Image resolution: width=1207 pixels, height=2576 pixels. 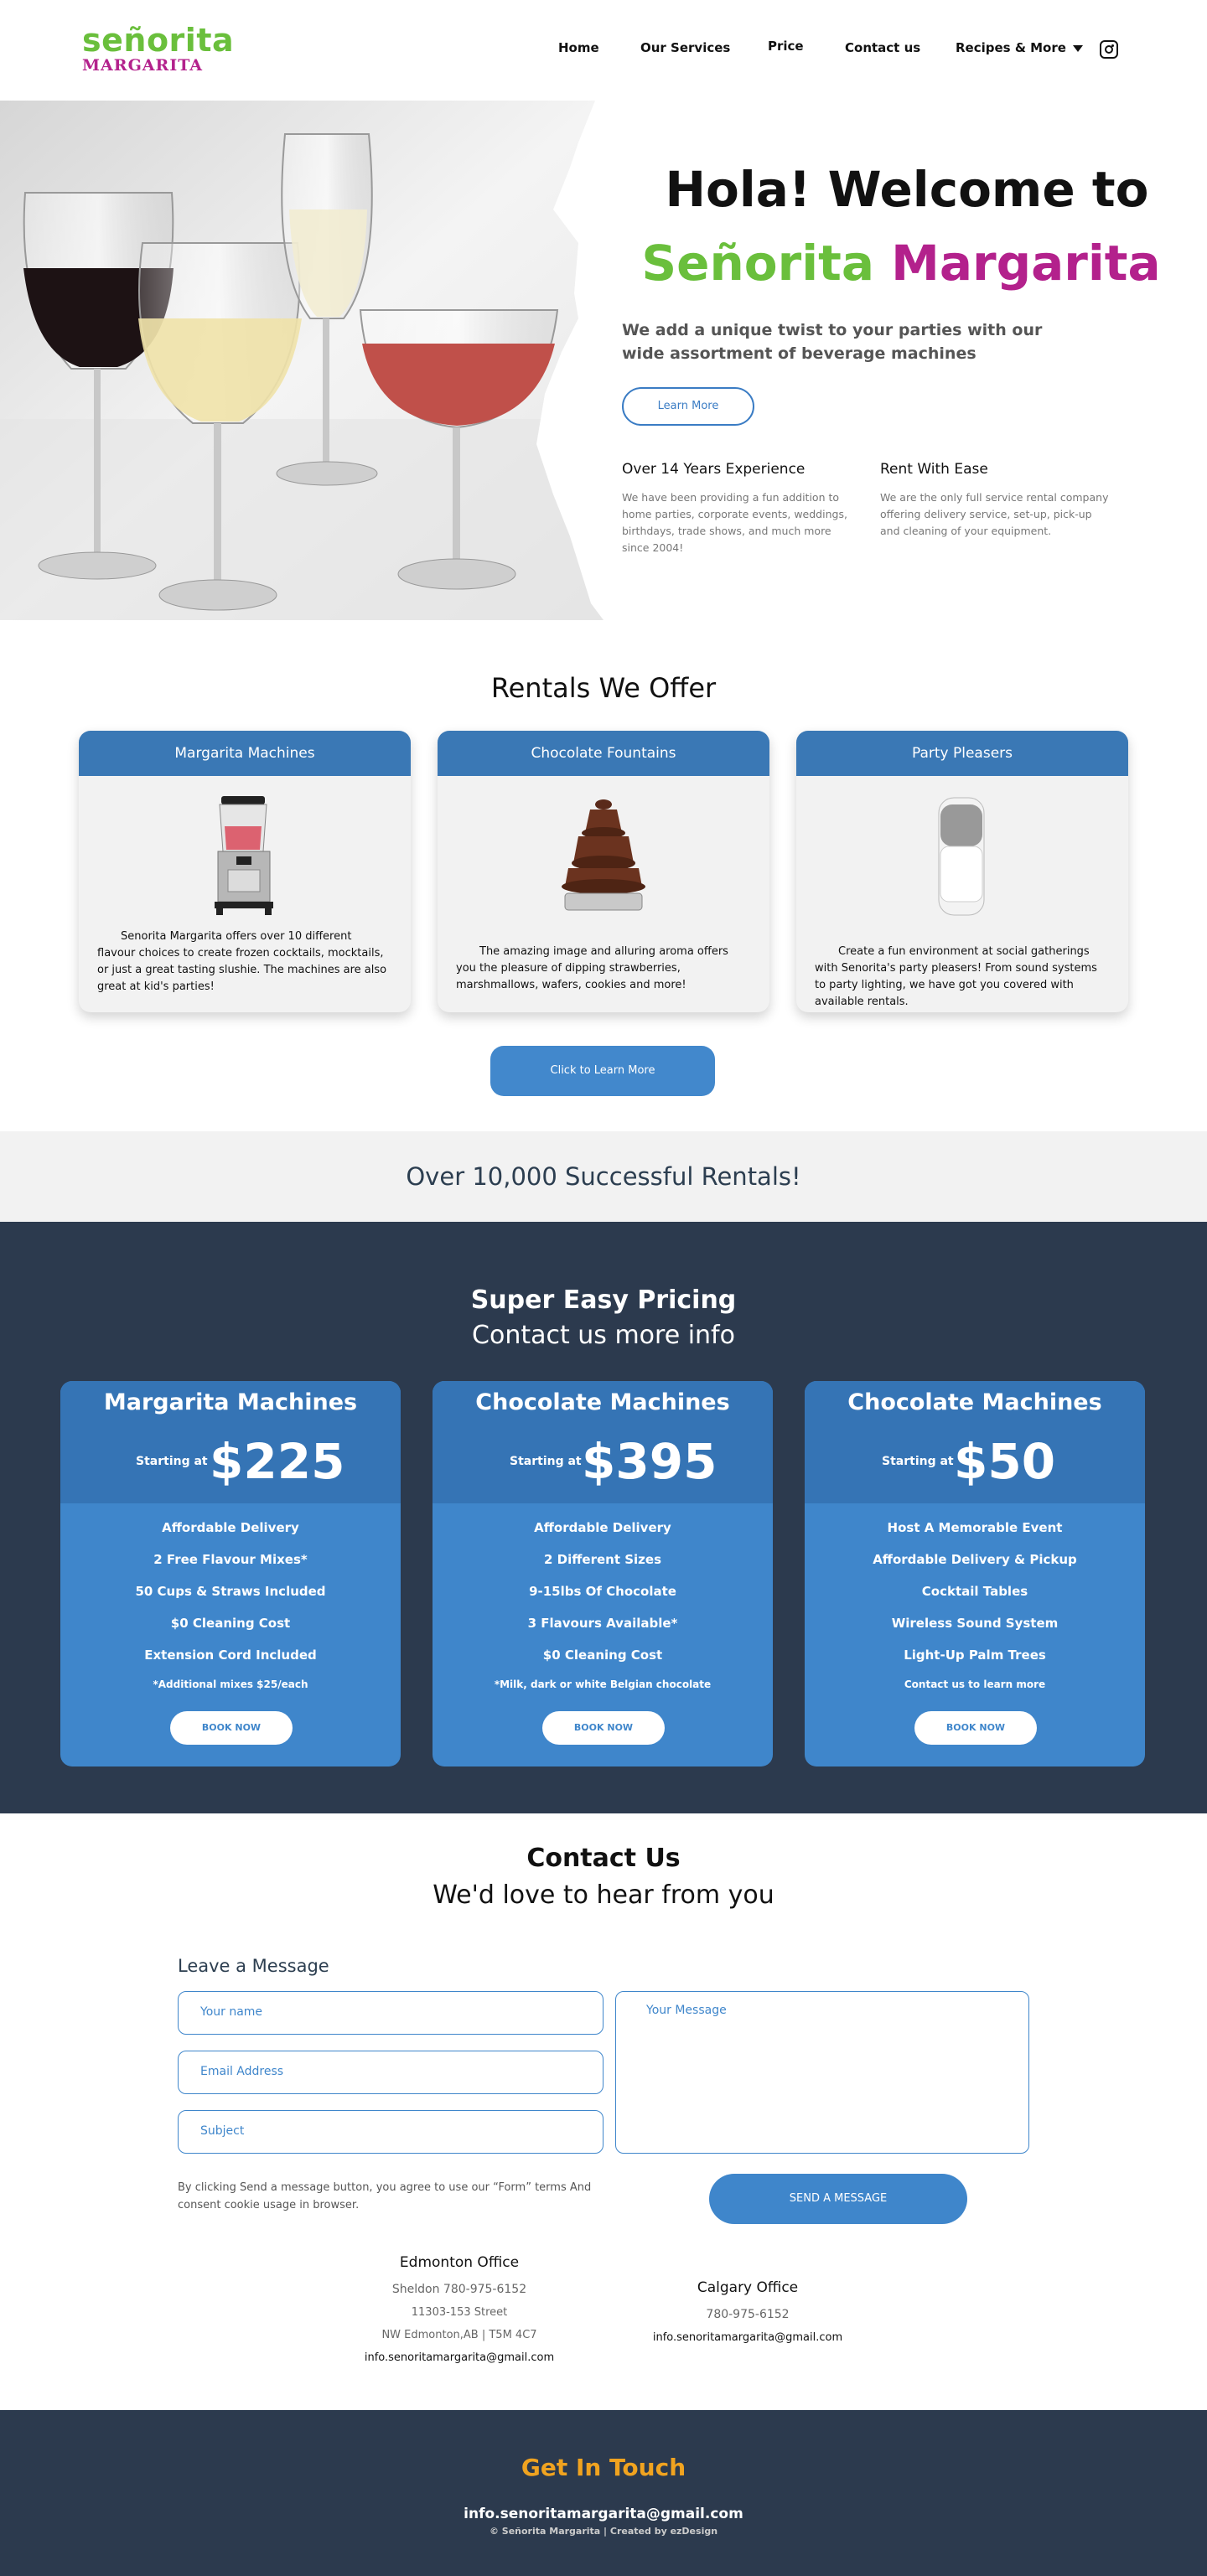 I want to click on footer-title: Get In Touch, so click(x=604, y=2467).